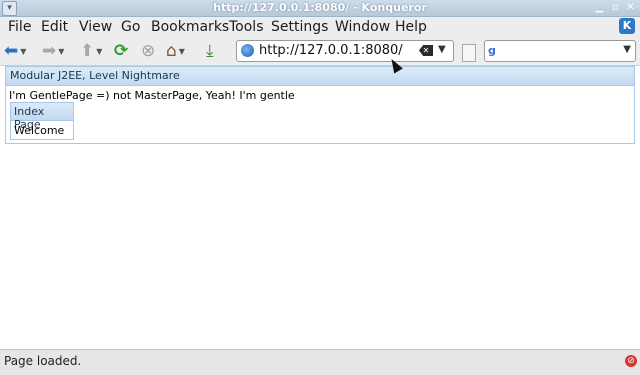  I want to click on menu-file: File, so click(19, 27).